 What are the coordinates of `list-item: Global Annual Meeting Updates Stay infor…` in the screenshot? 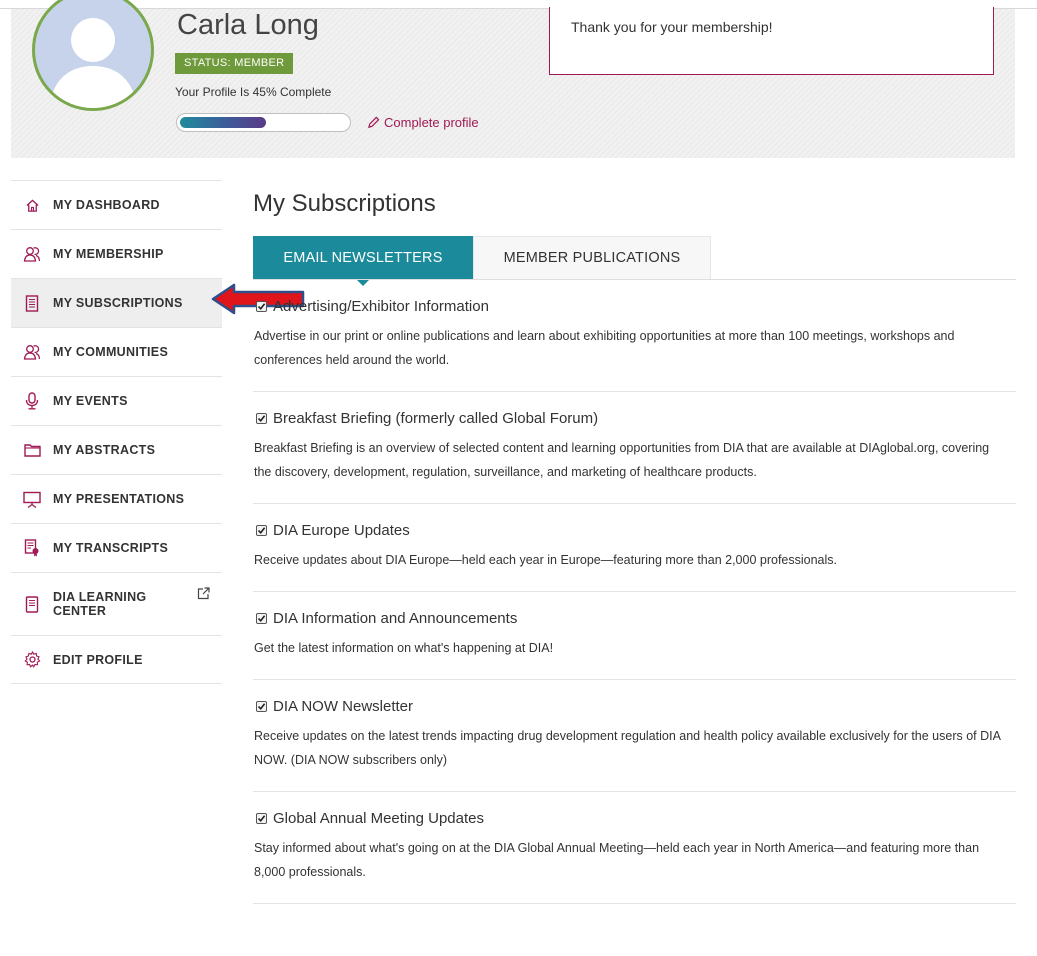 It's located at (634, 848).